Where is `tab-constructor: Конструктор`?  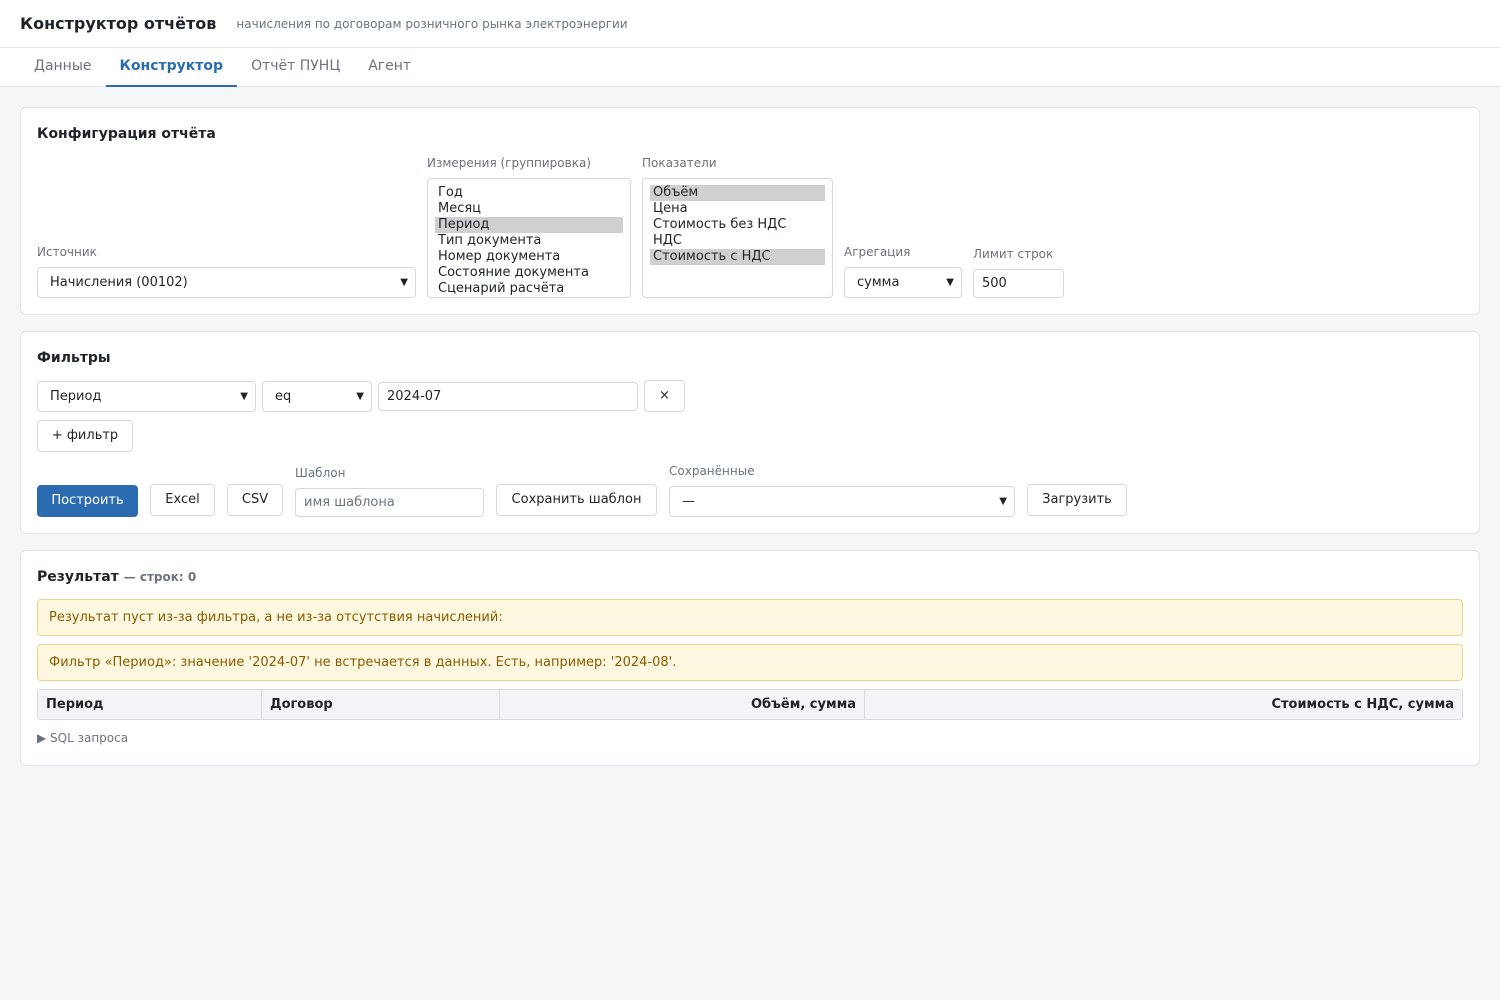 tab-constructor: Конструктор is located at coordinates (171, 67).